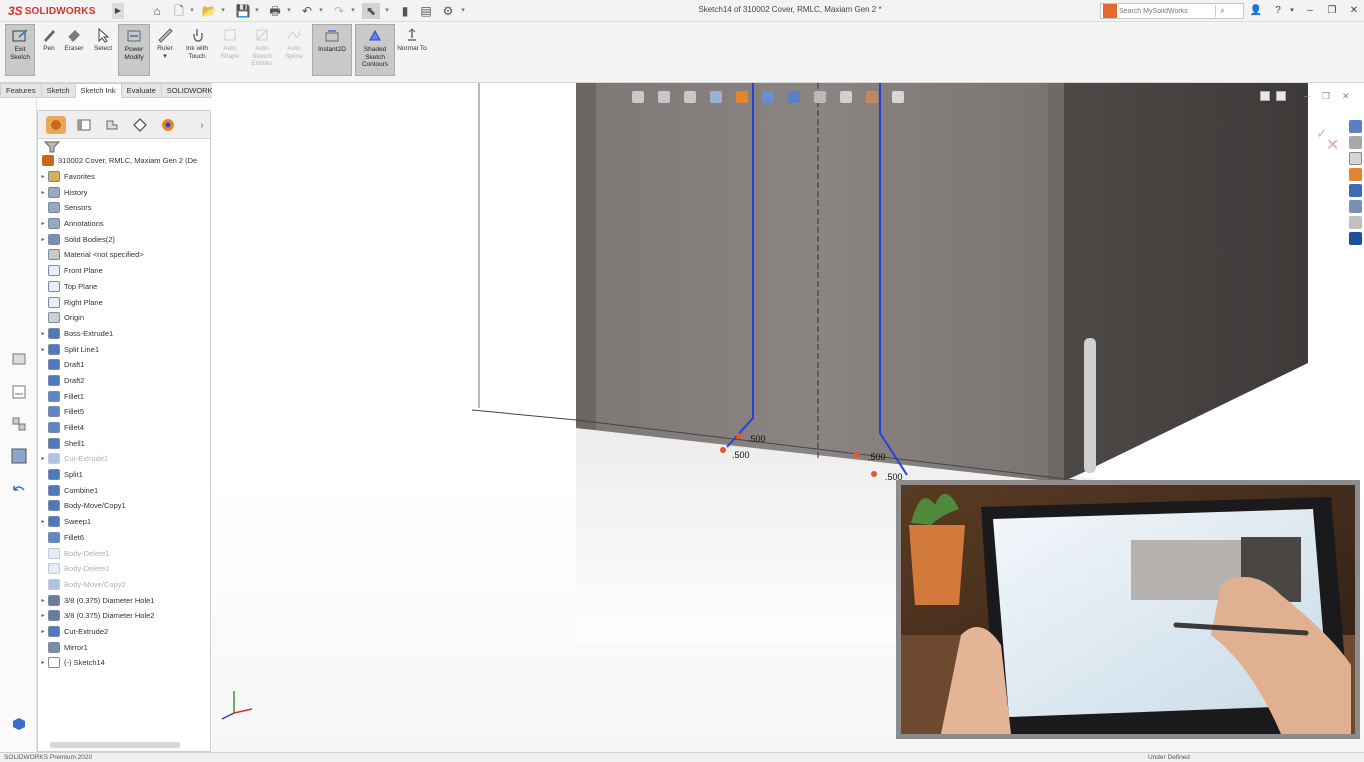 The height and width of the screenshot is (762, 1364). Describe the element at coordinates (1307, 96) in the screenshot. I see `window-minimize-icon: ‒` at that location.